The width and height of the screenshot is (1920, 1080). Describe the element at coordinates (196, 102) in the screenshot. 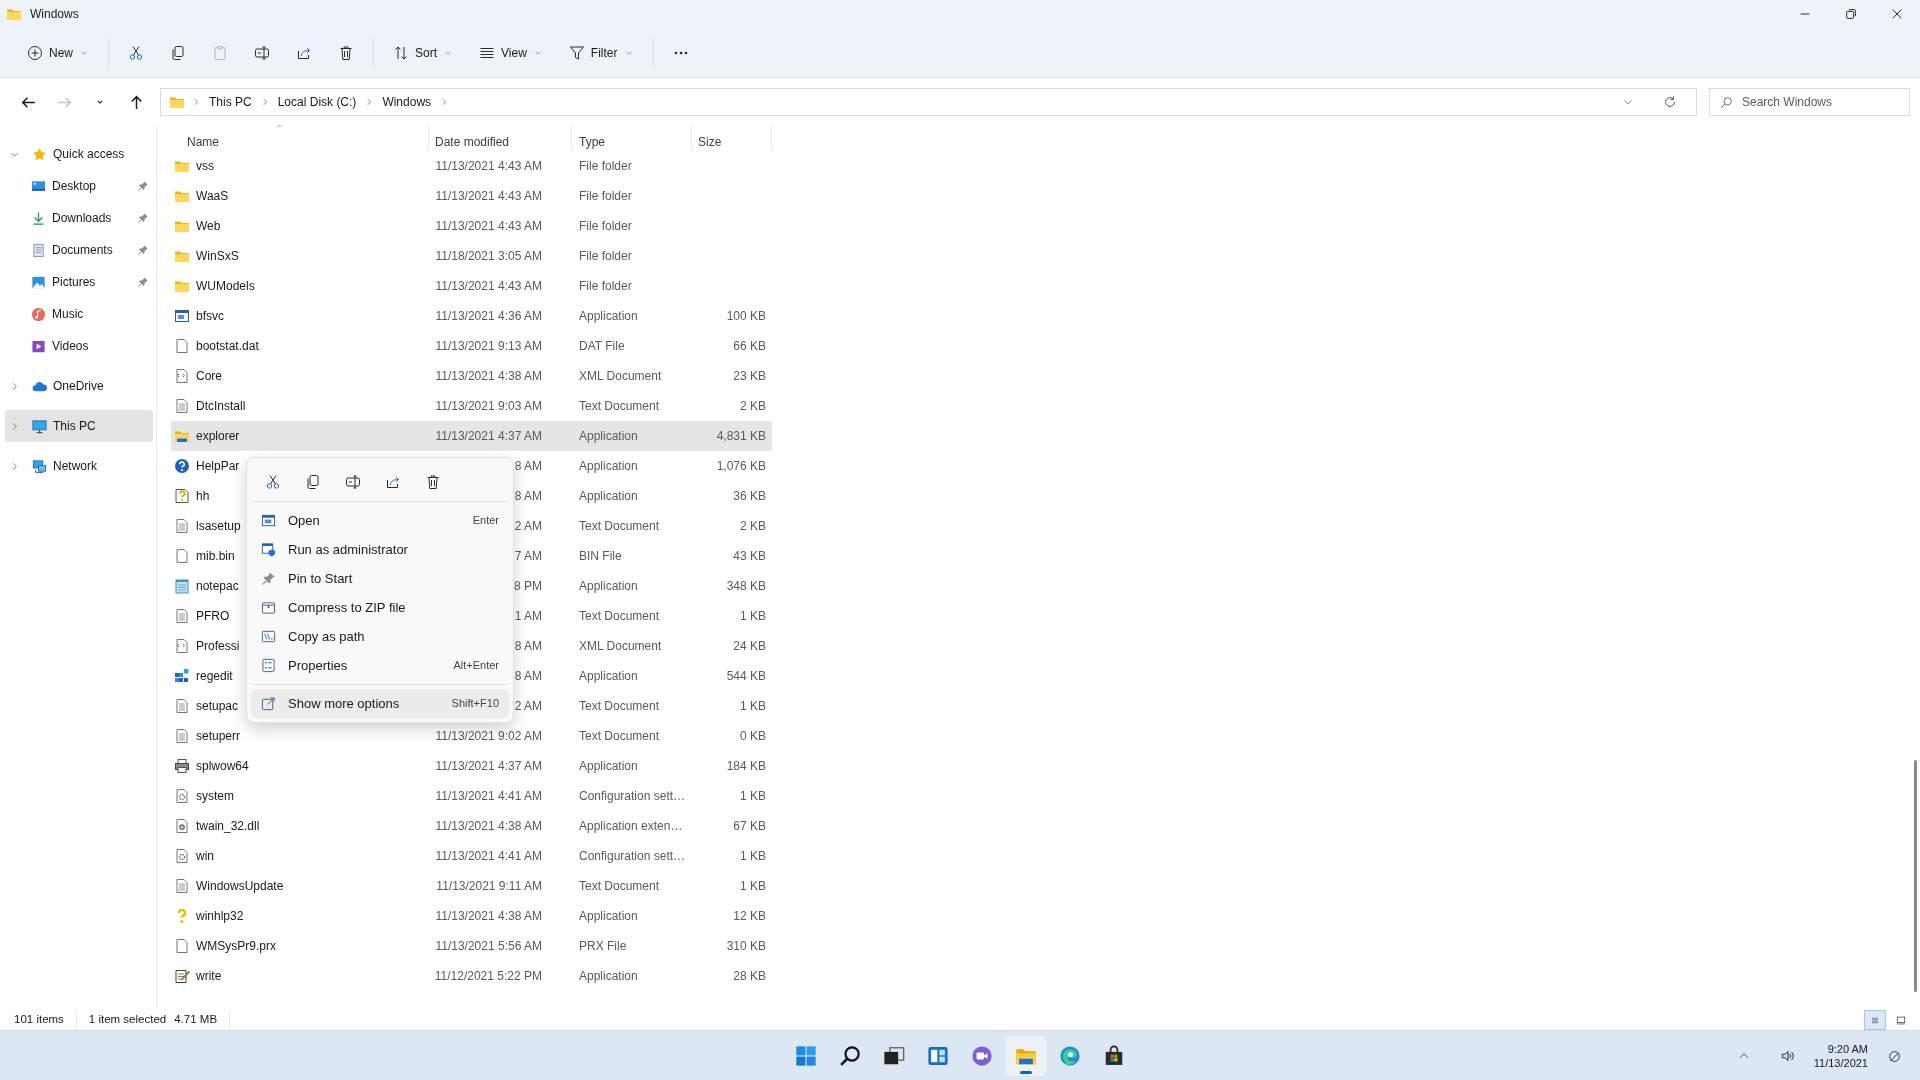

I see `chevron-right-icon` at that location.